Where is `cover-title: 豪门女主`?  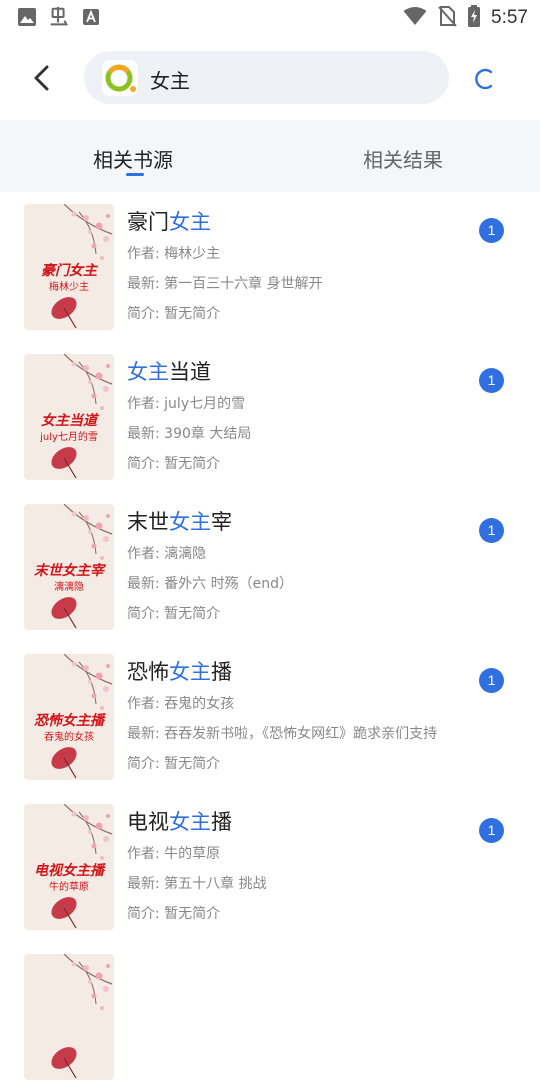 cover-title: 豪门女主 is located at coordinates (69, 271).